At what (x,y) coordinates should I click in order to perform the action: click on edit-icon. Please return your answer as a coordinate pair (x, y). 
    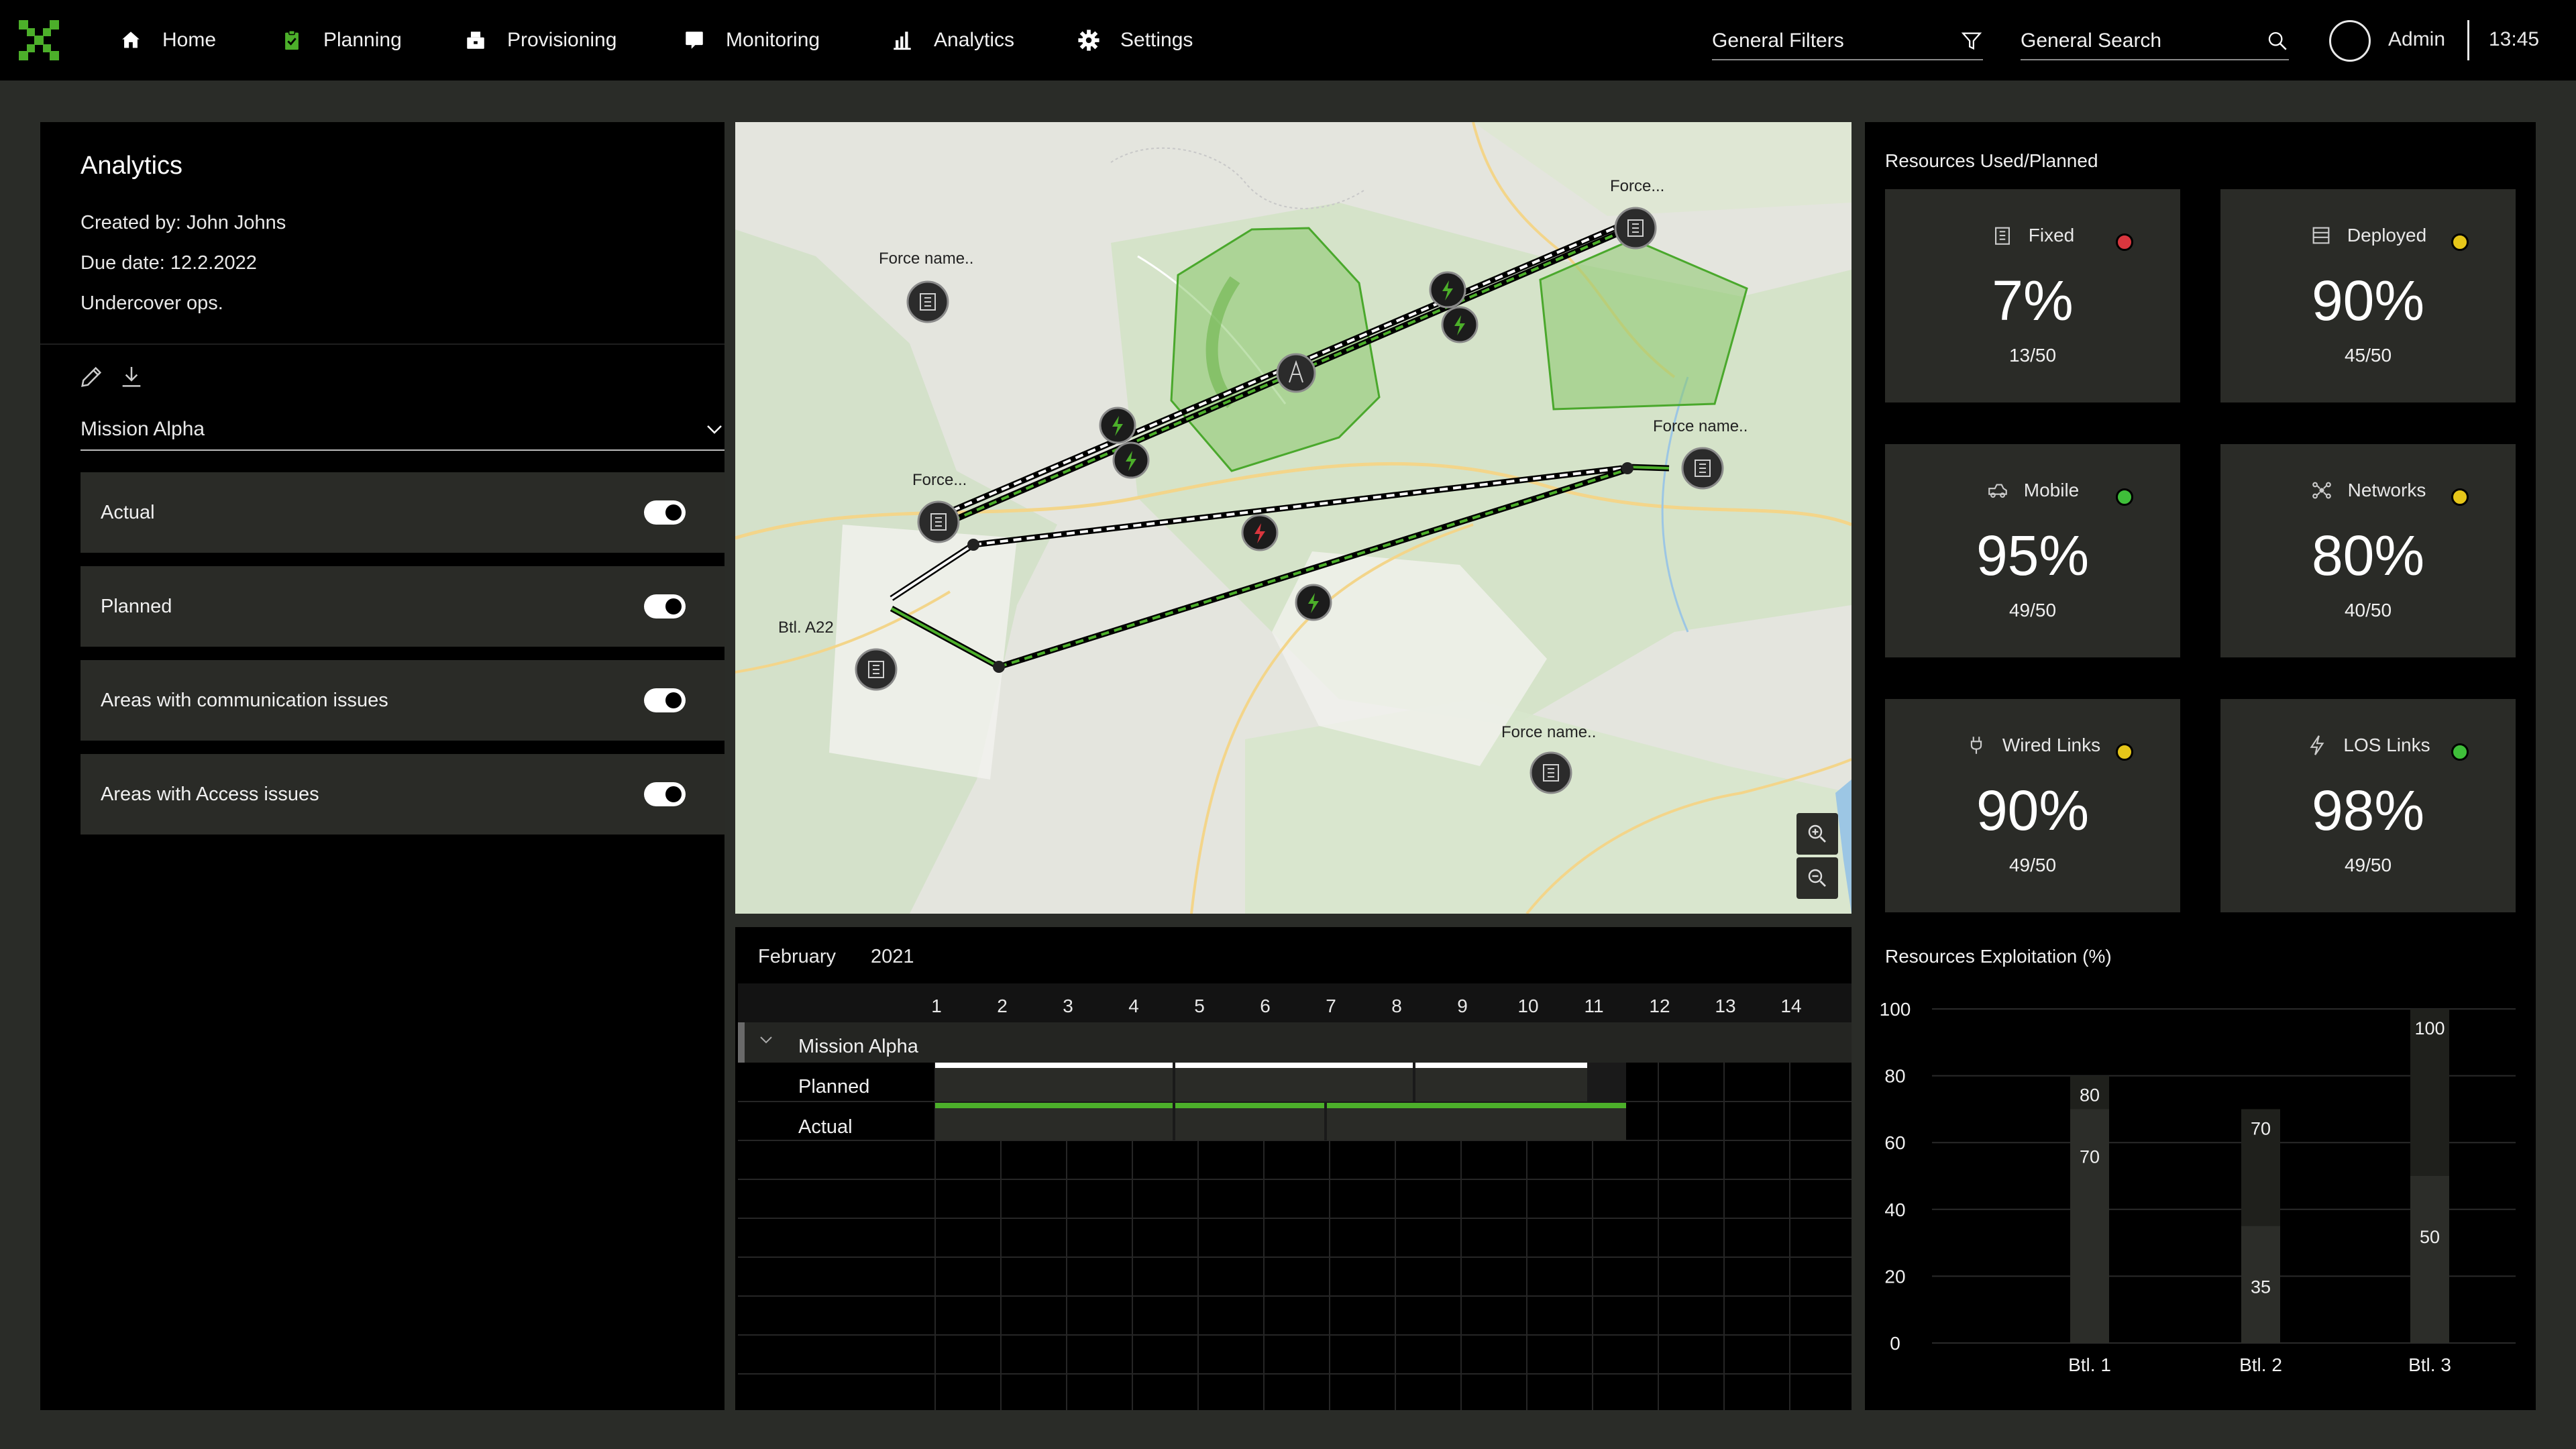
    Looking at the image, I should click on (91, 377).